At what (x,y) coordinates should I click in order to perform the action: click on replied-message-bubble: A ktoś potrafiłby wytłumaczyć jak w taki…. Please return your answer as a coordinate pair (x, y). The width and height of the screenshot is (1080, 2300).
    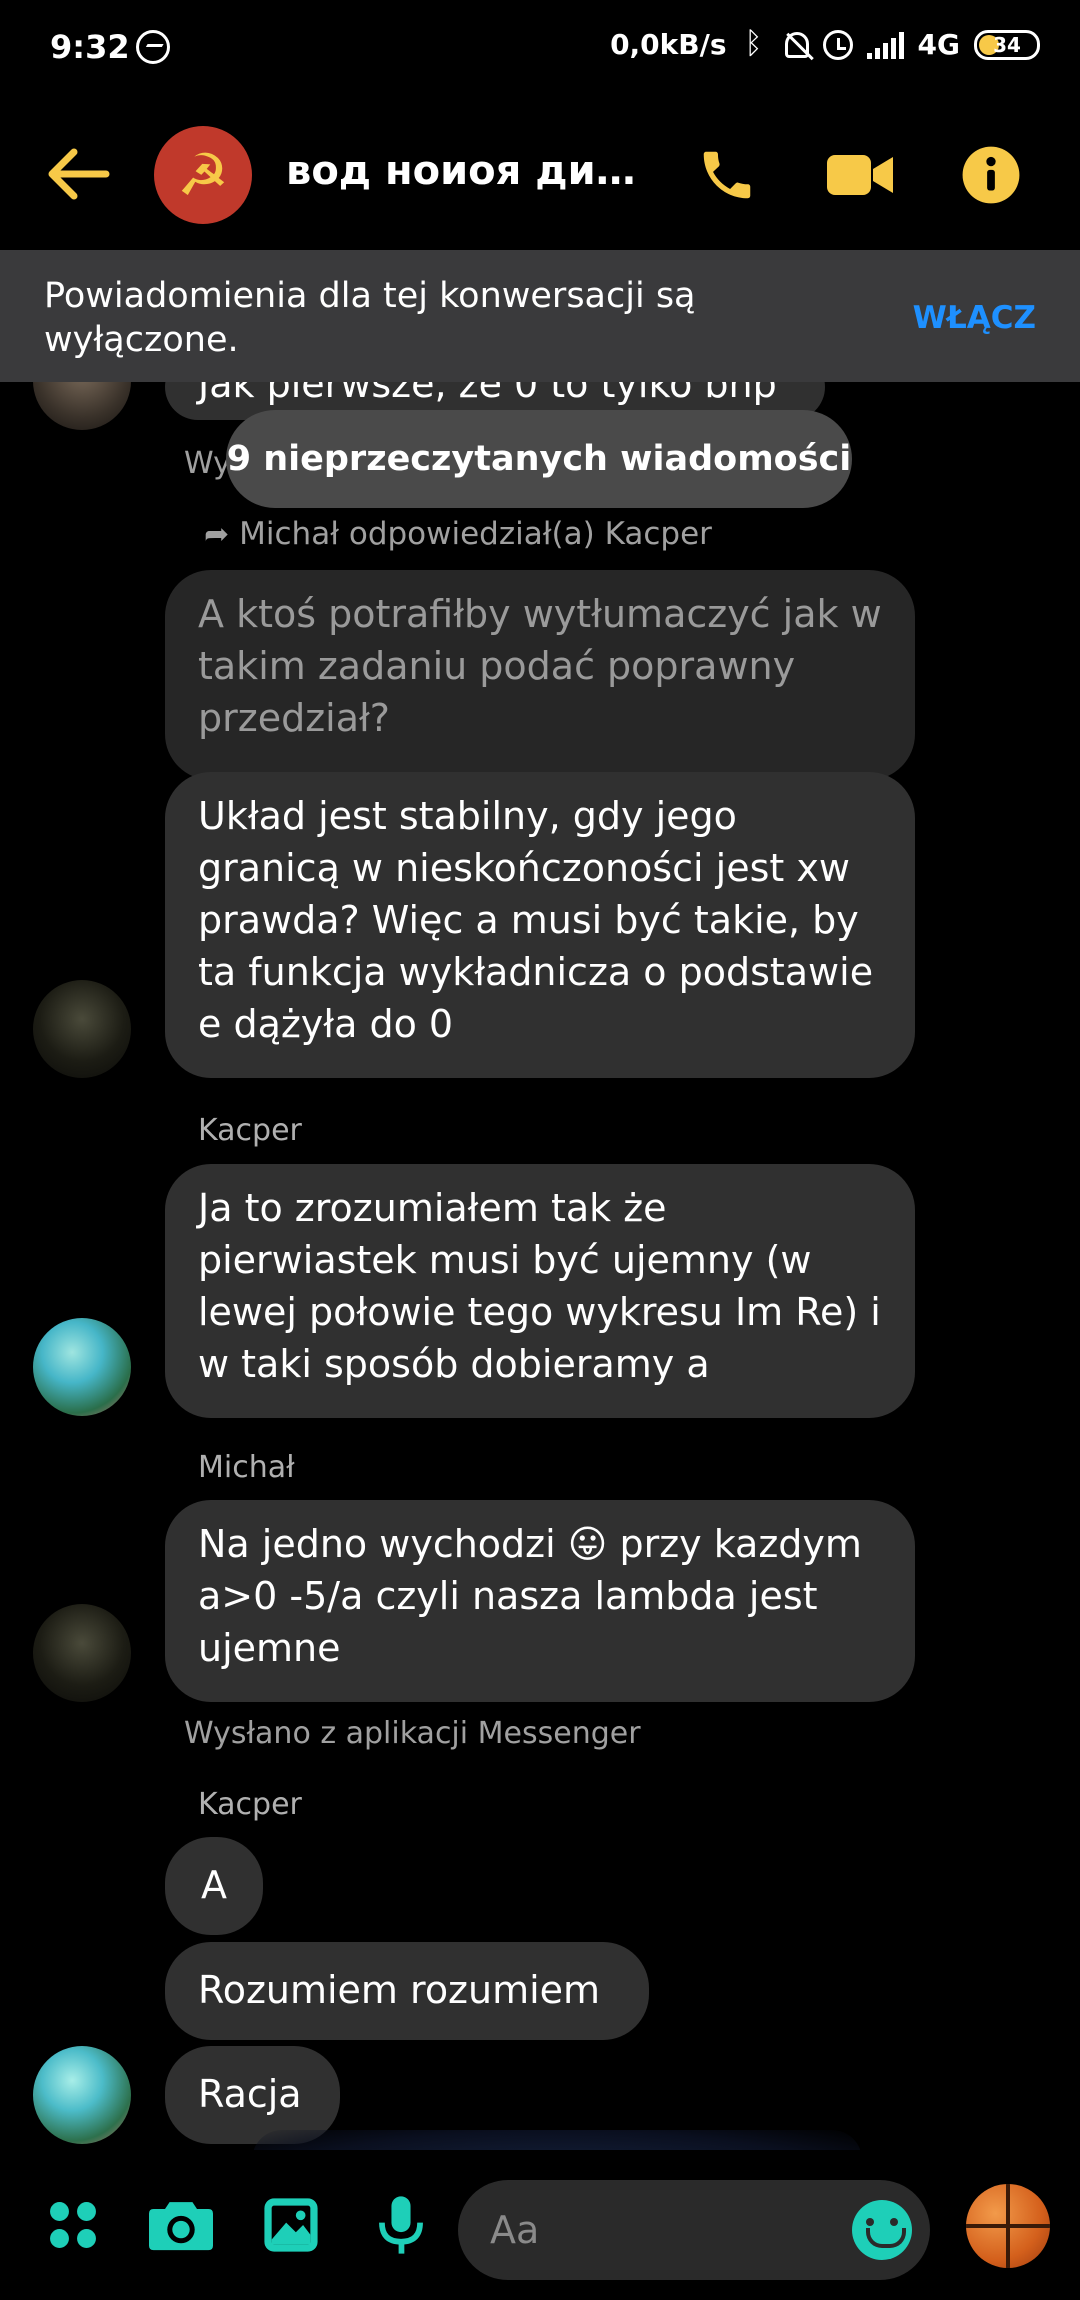
    Looking at the image, I should click on (540, 675).